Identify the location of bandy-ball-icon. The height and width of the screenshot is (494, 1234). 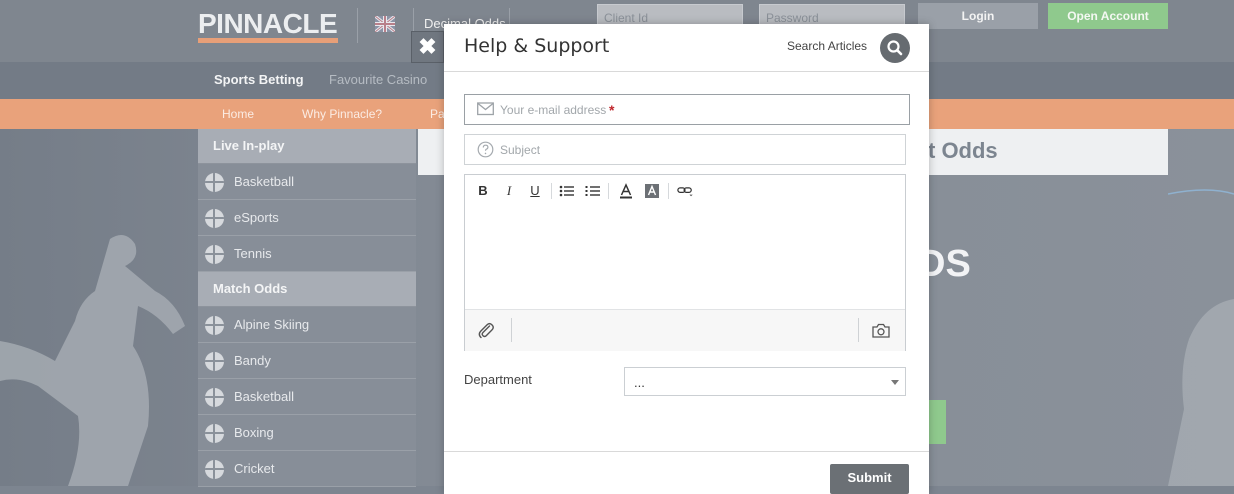
(214, 361).